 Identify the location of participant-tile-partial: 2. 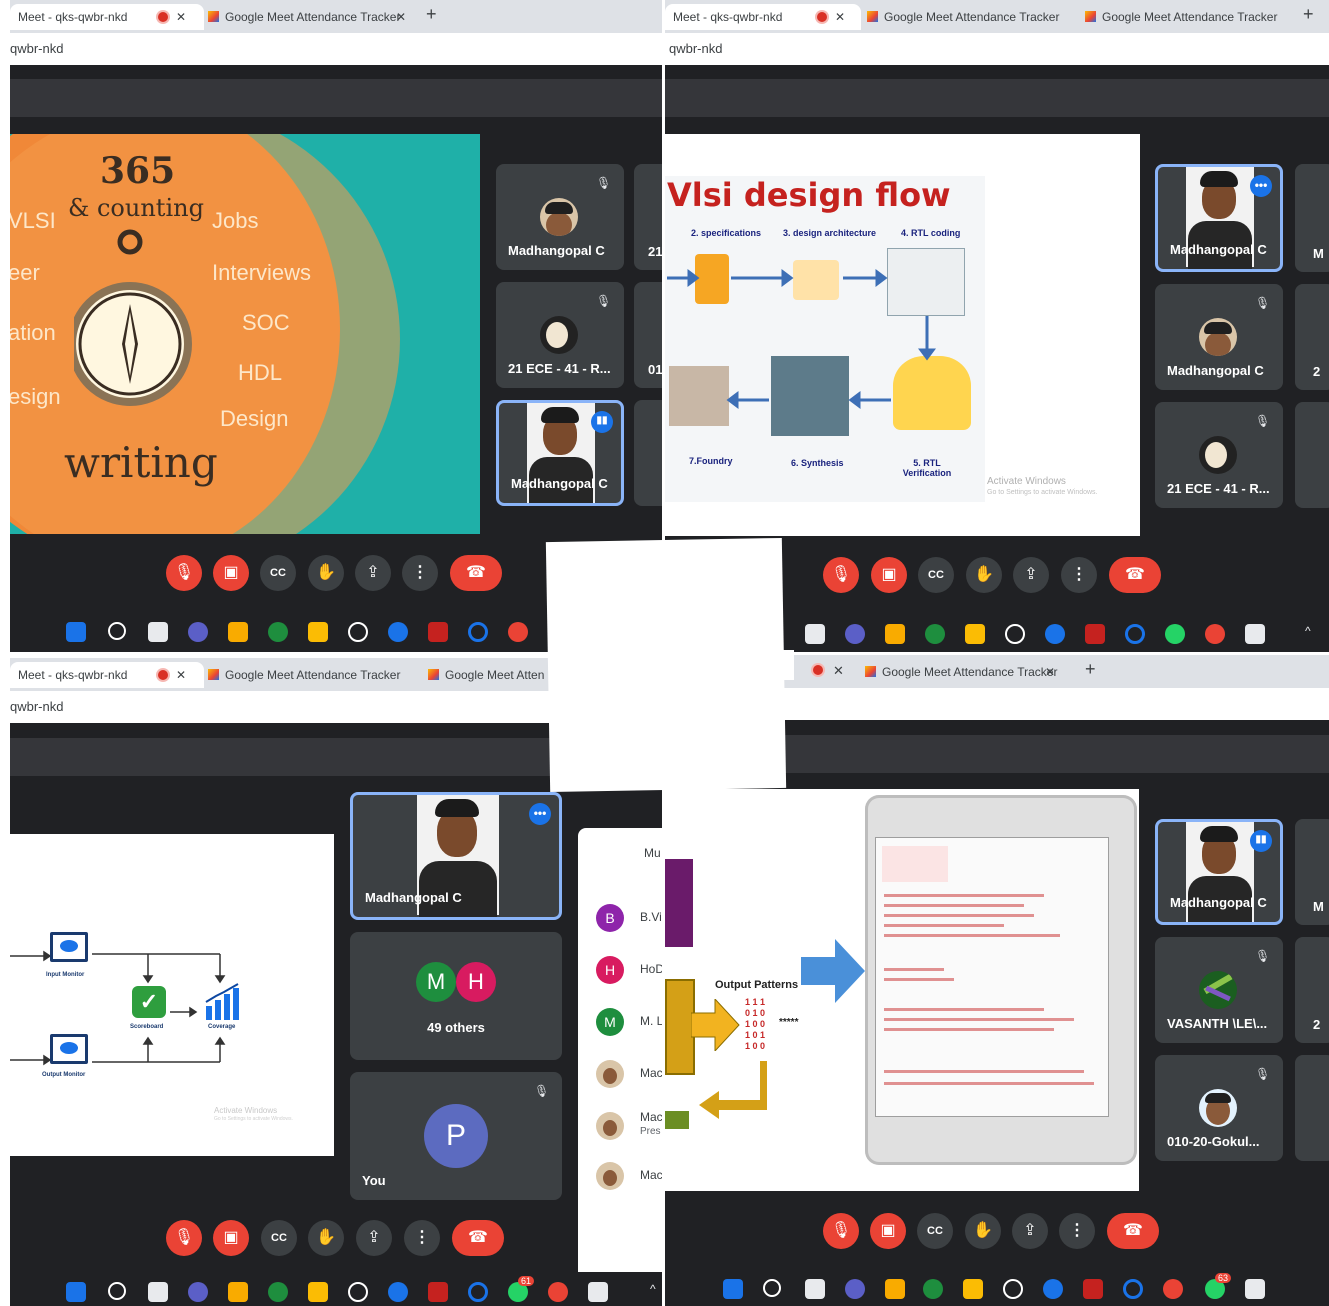
(1312, 337).